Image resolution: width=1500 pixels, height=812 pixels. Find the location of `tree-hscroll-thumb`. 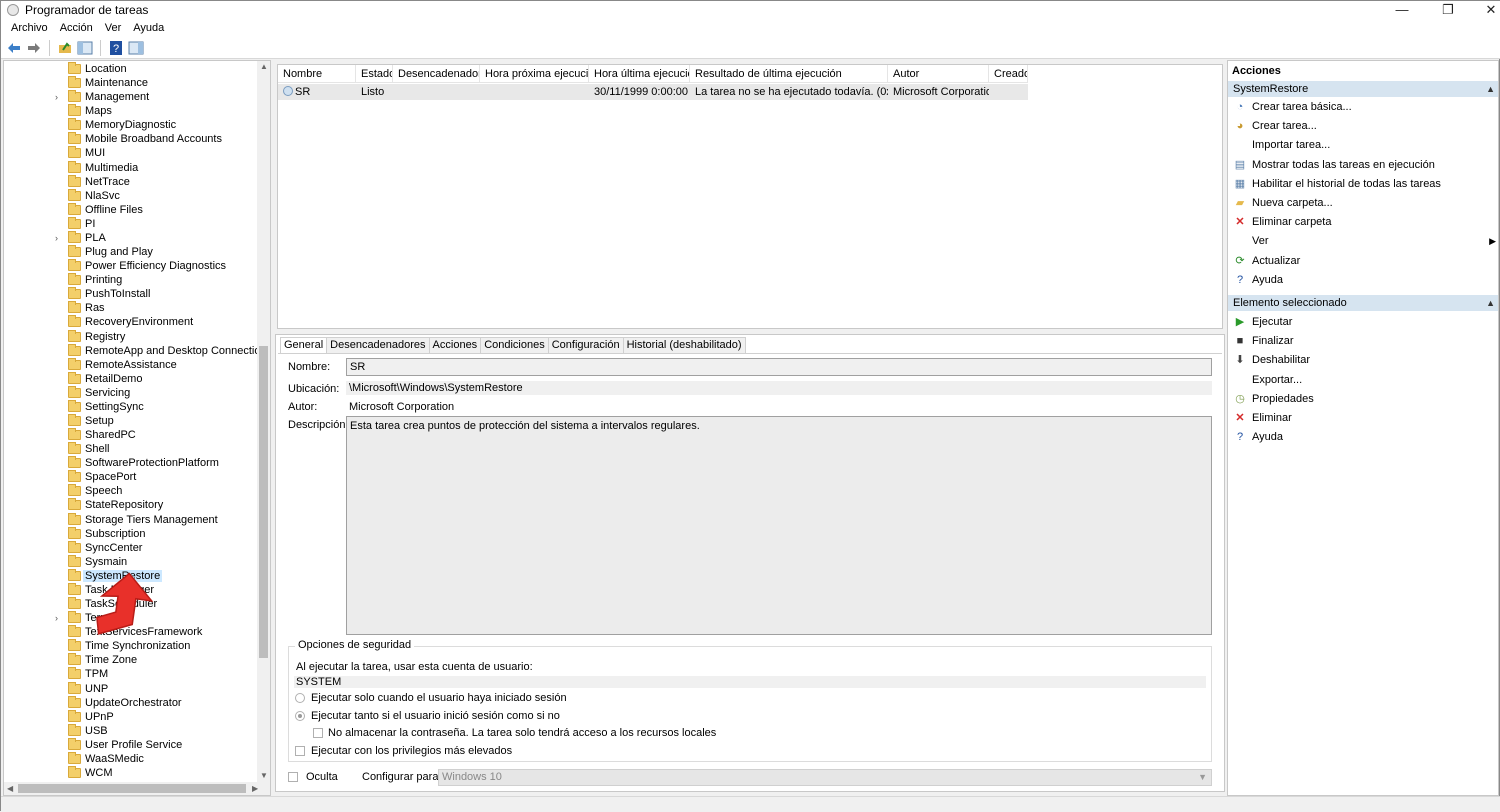

tree-hscroll-thumb is located at coordinates (132, 788).